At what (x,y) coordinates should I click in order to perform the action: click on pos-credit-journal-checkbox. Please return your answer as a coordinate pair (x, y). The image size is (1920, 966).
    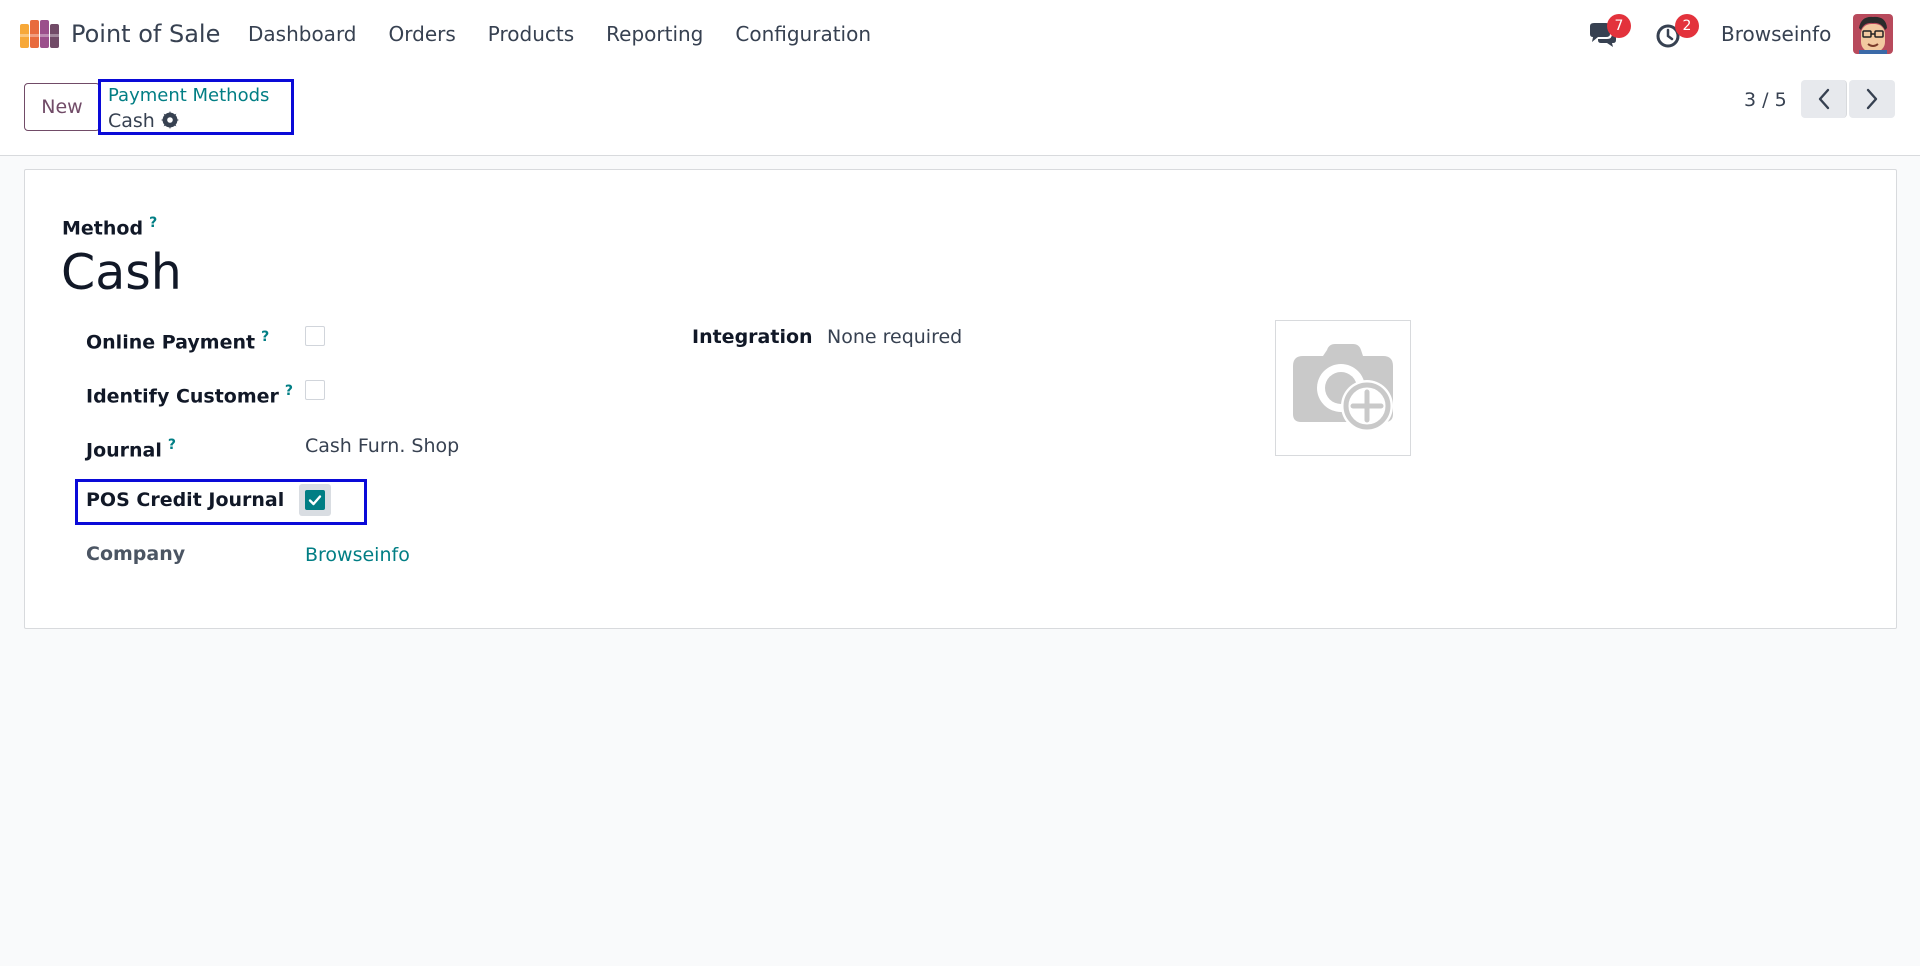
    Looking at the image, I should click on (315, 500).